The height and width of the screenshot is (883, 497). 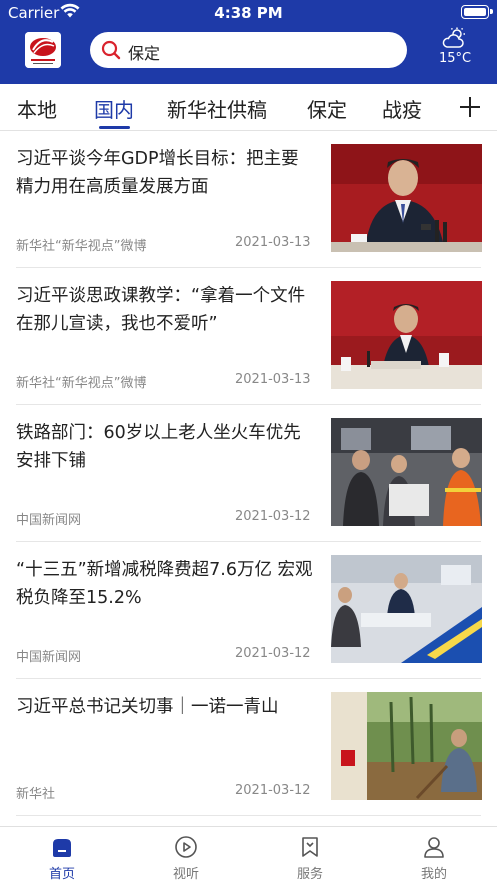 I want to click on tab-media-label: 视听, so click(x=185, y=874).